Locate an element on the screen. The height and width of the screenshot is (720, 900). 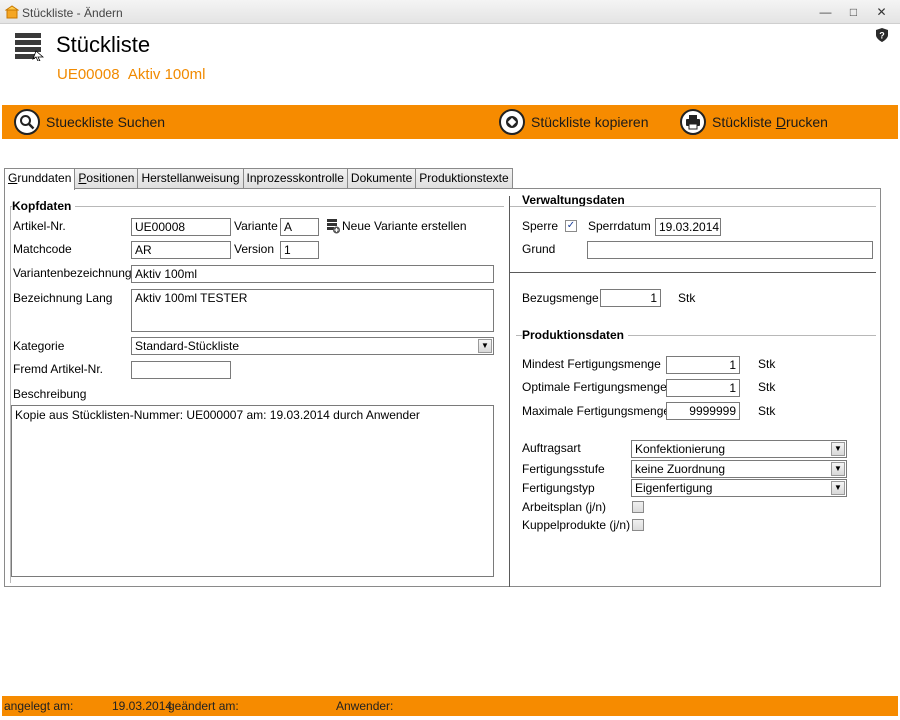
kuppelprodukte-label: Kuppelprodukte (j/n) is located at coordinates (576, 525).